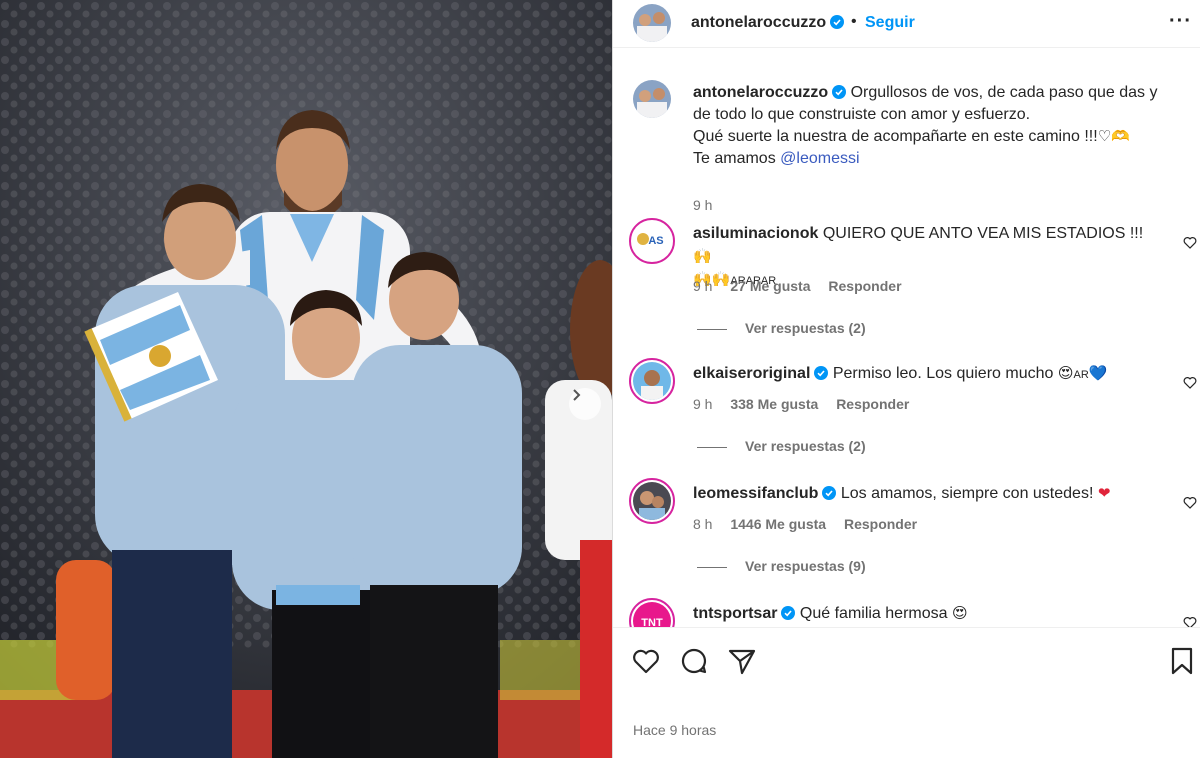 Image resolution: width=1200 pixels, height=758 pixels. What do you see at coordinates (770, 286) in the screenshot?
I see `comment-likes: 27 Me gusta` at bounding box center [770, 286].